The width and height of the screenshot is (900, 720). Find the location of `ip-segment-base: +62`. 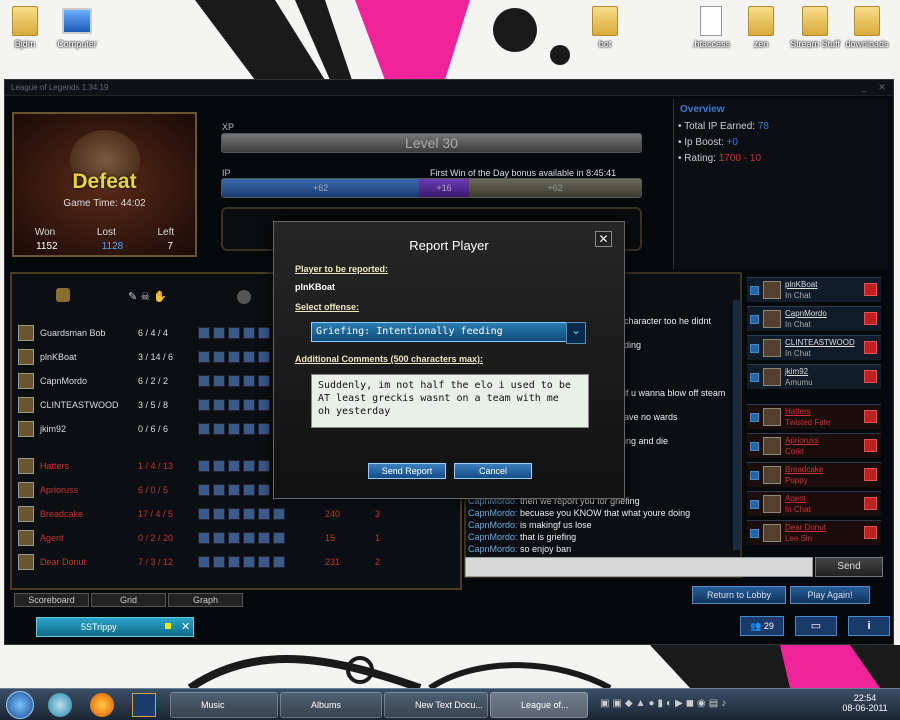

ip-segment-base: +62 is located at coordinates (320, 188).